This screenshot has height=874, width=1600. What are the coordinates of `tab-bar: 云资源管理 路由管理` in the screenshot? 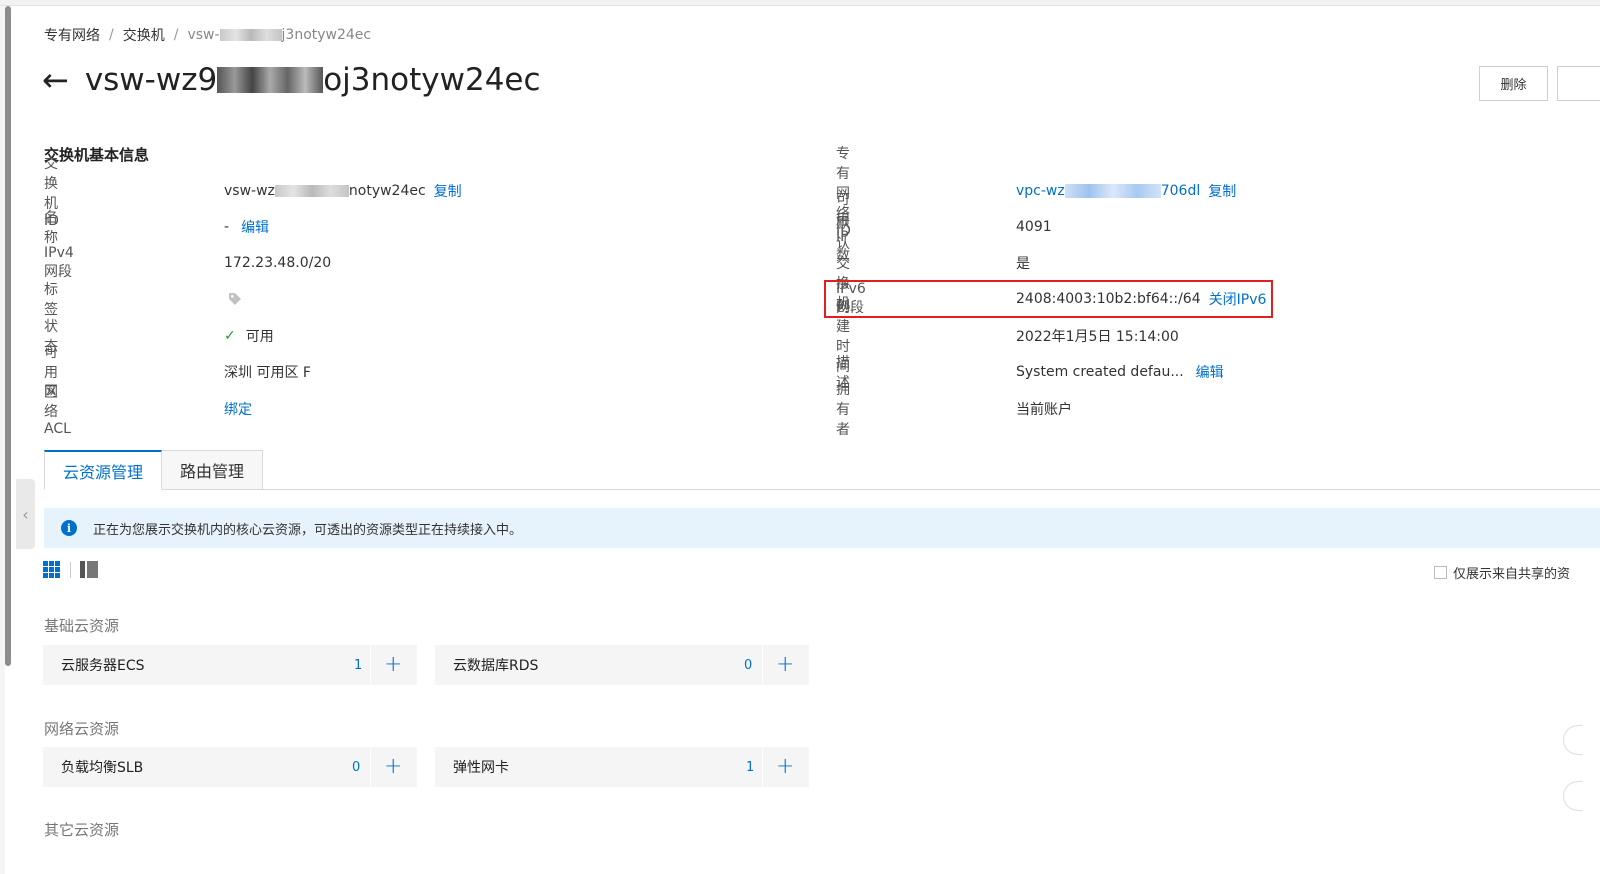 It's located at (154, 470).